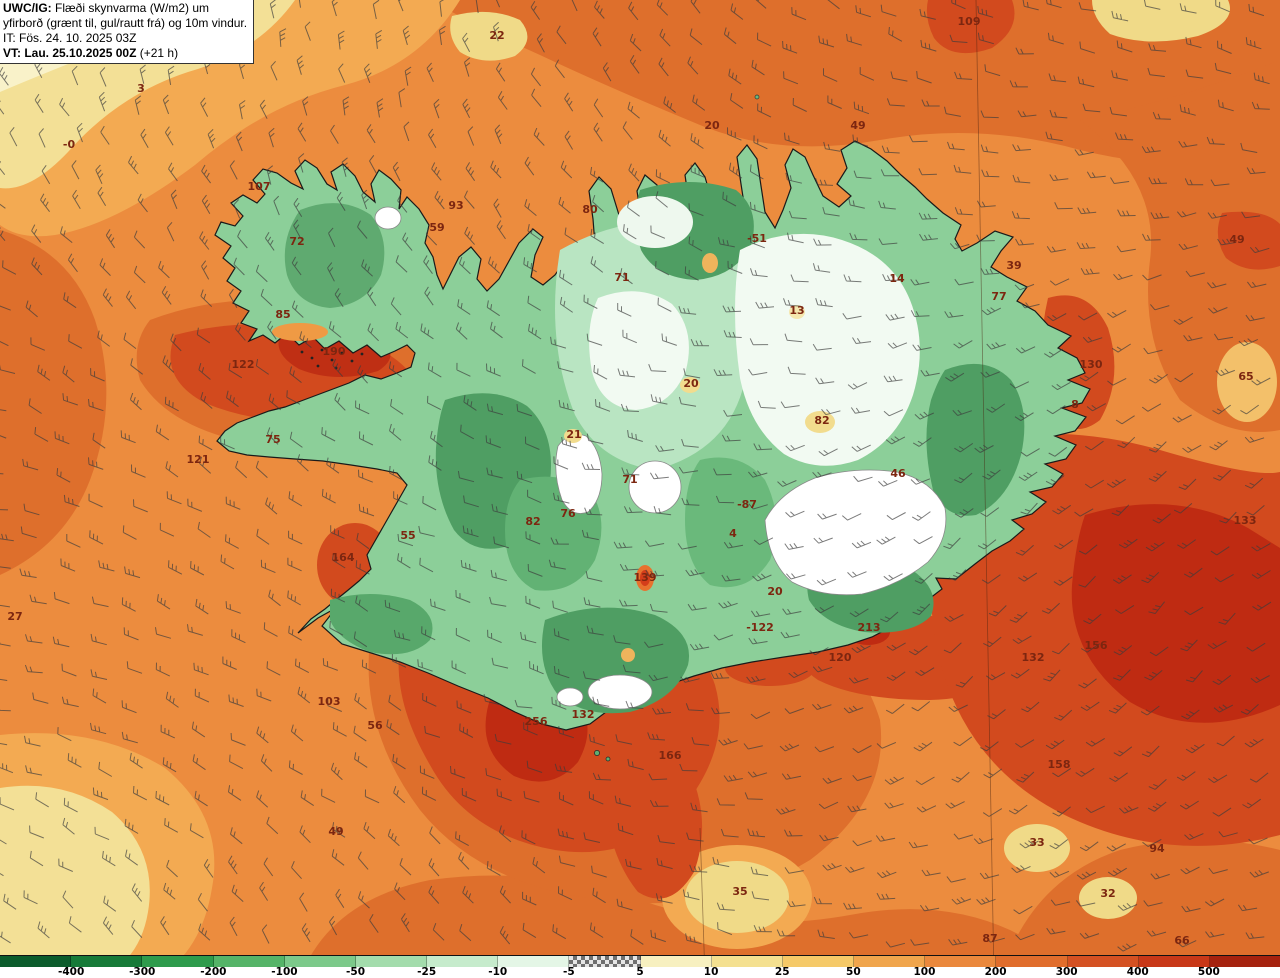  Describe the element at coordinates (1096, 645) in the screenshot. I see `flux-value: 156` at that location.